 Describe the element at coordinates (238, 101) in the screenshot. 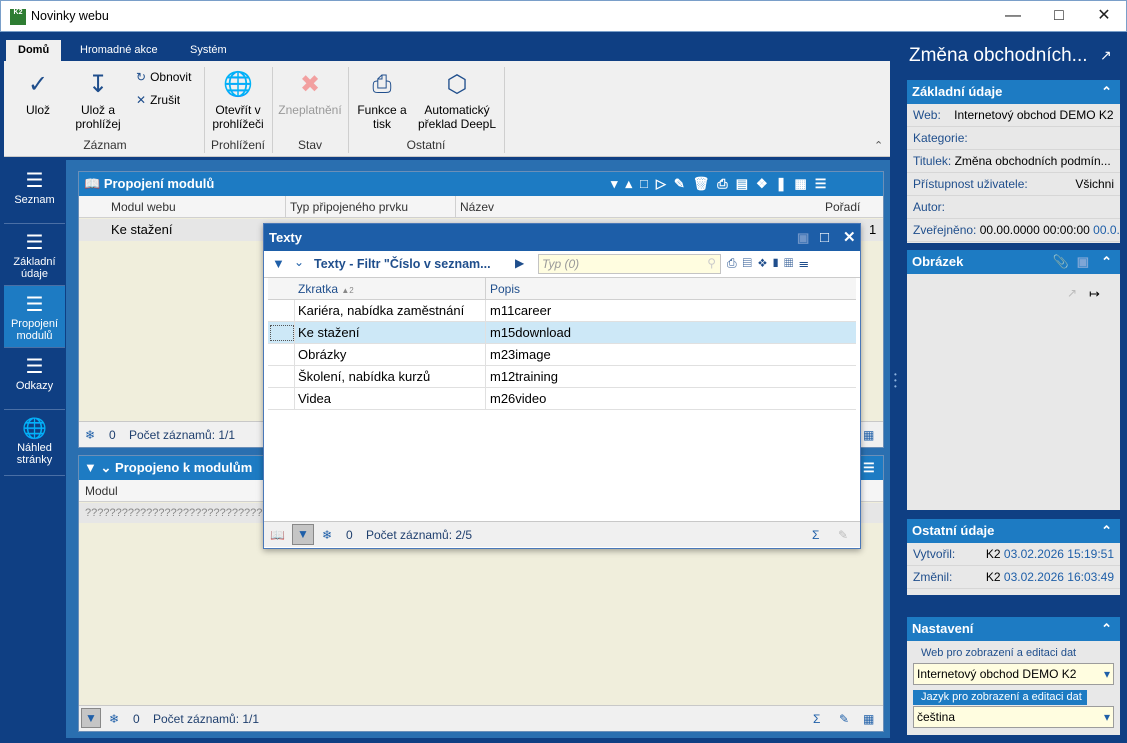

I see `open-in-browser-button: 🌐 Otevřít v prohlížeči` at that location.